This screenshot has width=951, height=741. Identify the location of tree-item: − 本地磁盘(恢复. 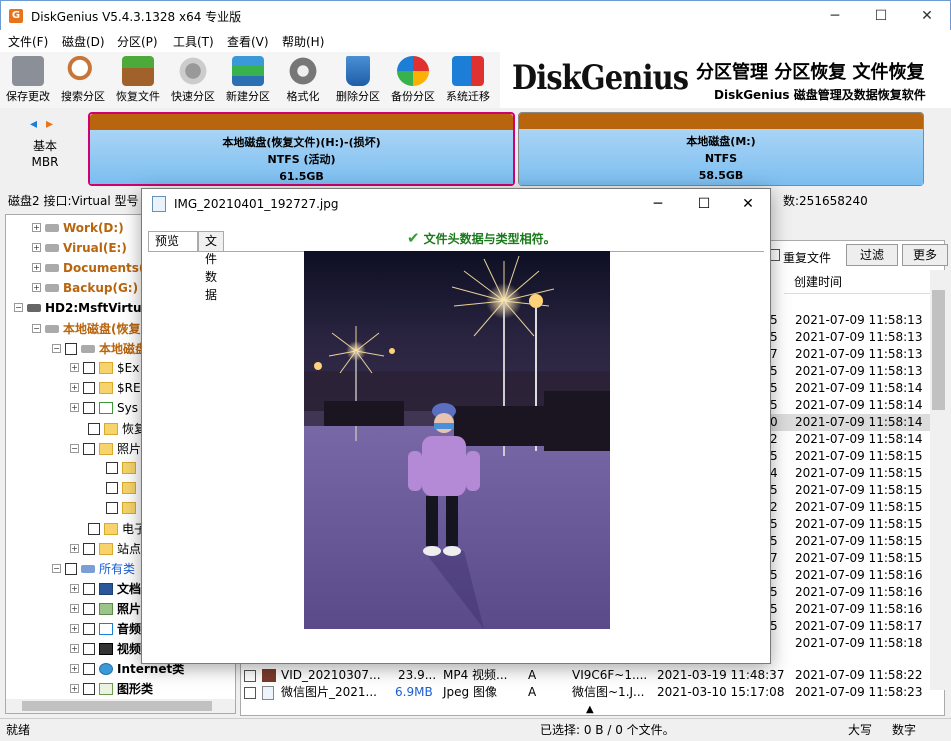
(86, 330).